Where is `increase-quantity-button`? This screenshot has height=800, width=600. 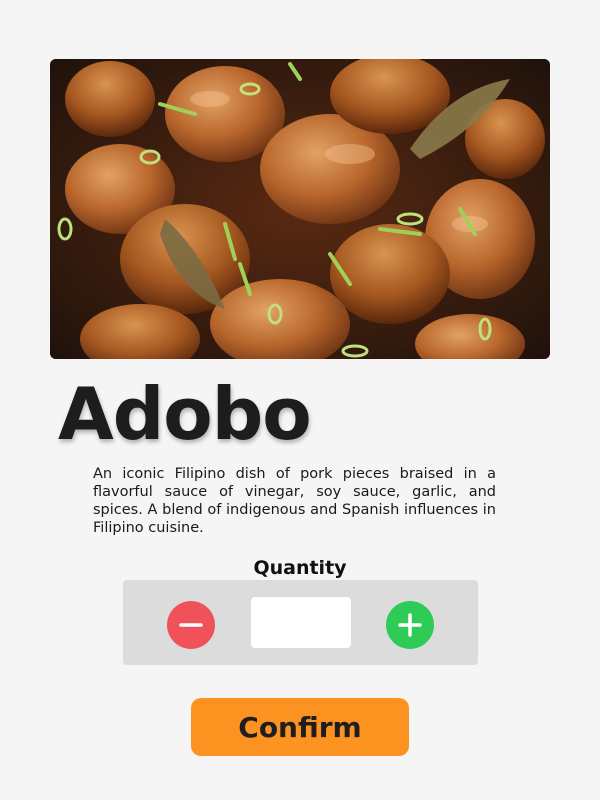 increase-quantity-button is located at coordinates (410, 625).